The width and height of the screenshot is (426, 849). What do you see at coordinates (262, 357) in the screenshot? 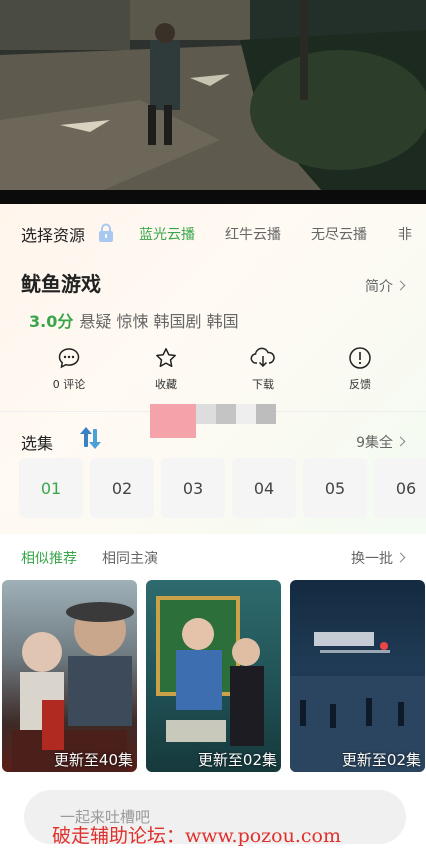
I see `download-icon` at bounding box center [262, 357].